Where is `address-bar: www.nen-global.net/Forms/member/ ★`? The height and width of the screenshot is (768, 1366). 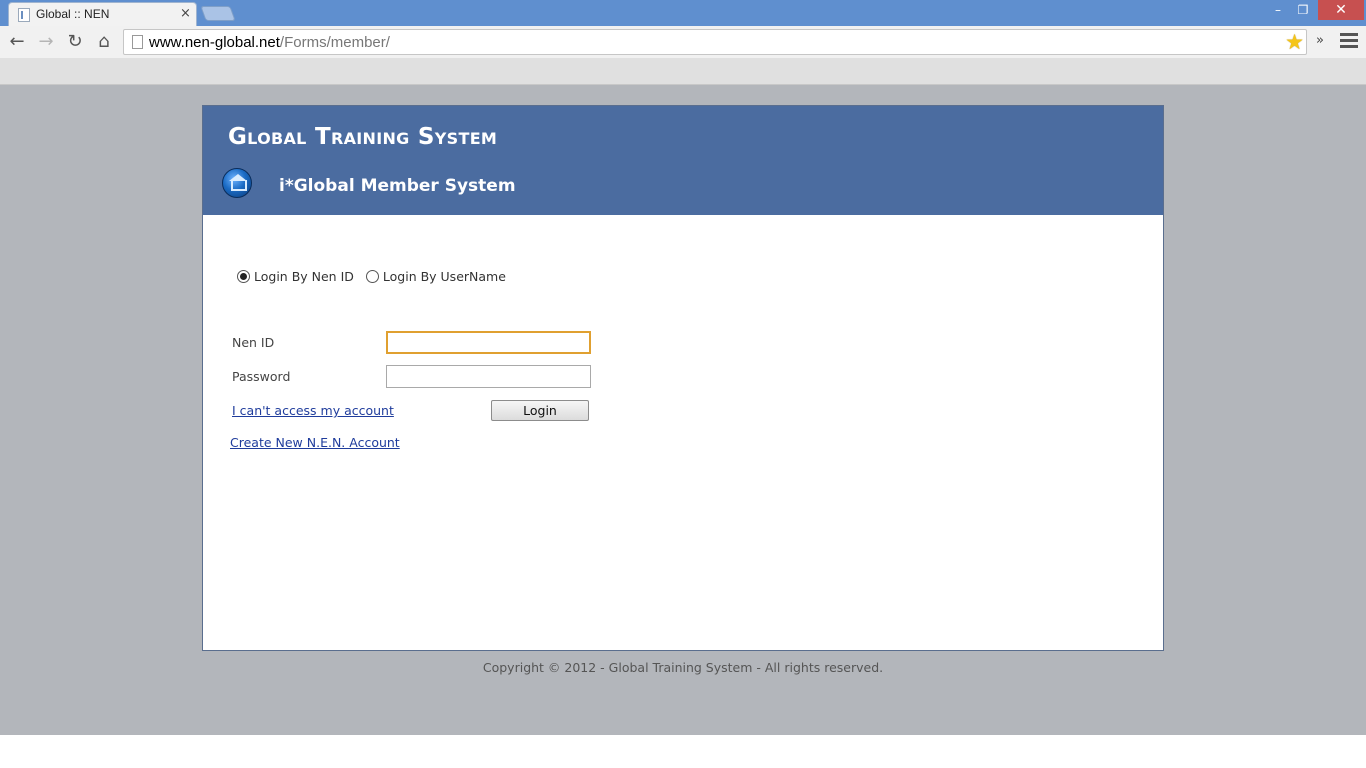
address-bar: www.nen-global.net/Forms/member/ ★ is located at coordinates (715, 42).